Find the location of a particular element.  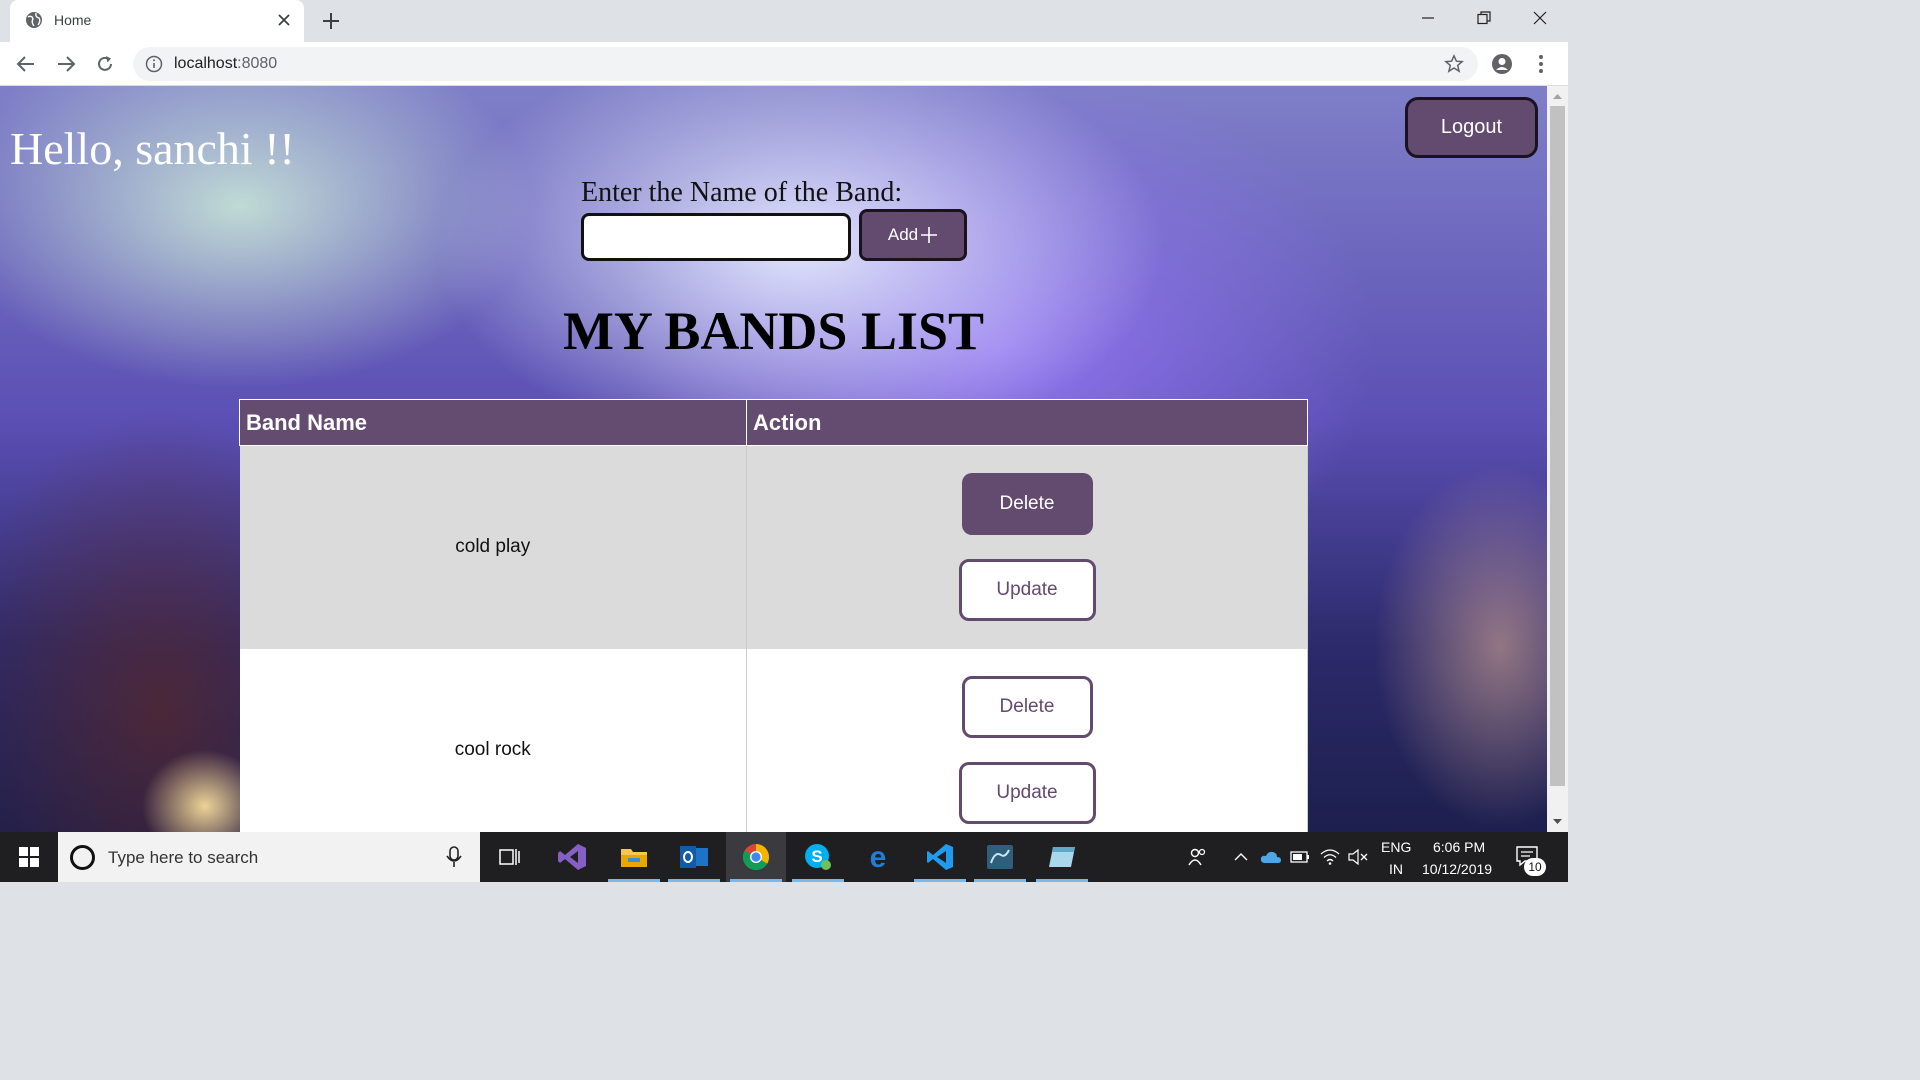

people-icon is located at coordinates (1197, 857).